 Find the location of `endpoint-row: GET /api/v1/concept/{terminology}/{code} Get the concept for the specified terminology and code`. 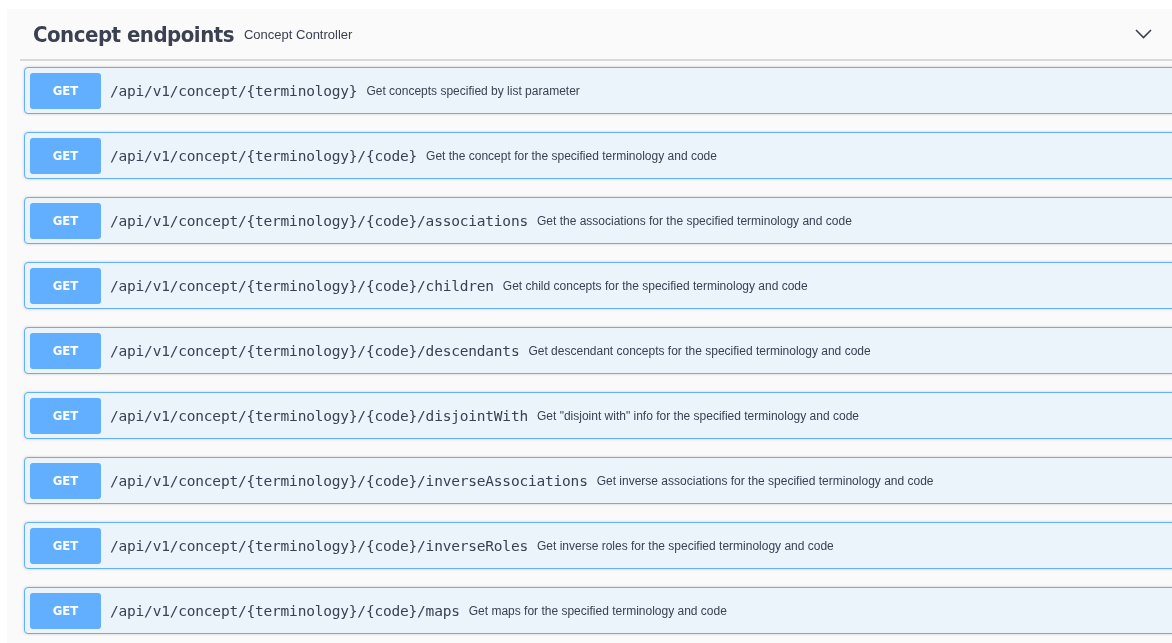

endpoint-row: GET /api/v1/concept/{terminology}/{code} Get the concept for the specified terminology and code is located at coordinates (598, 155).